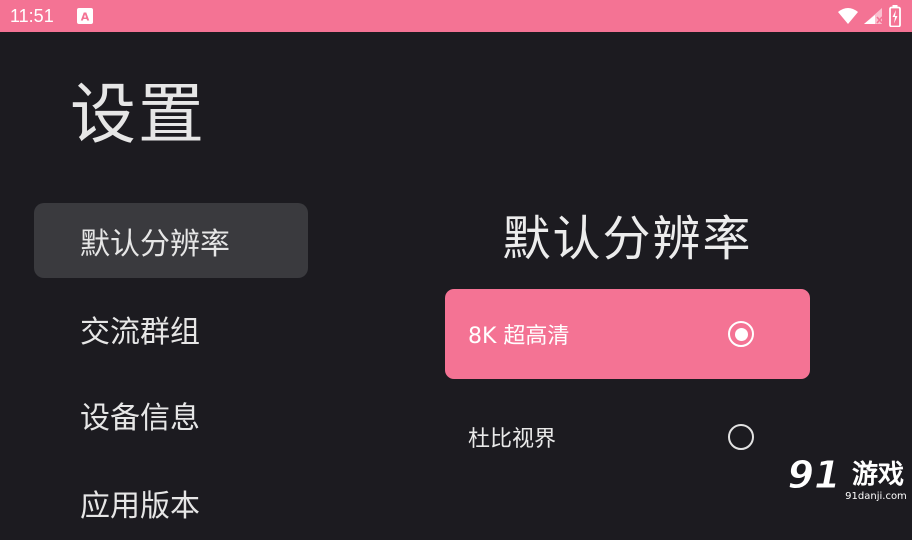 Image resolution: width=912 pixels, height=540 pixels. What do you see at coordinates (741, 437) in the screenshot?
I see `radio-unchecked-icon` at bounding box center [741, 437].